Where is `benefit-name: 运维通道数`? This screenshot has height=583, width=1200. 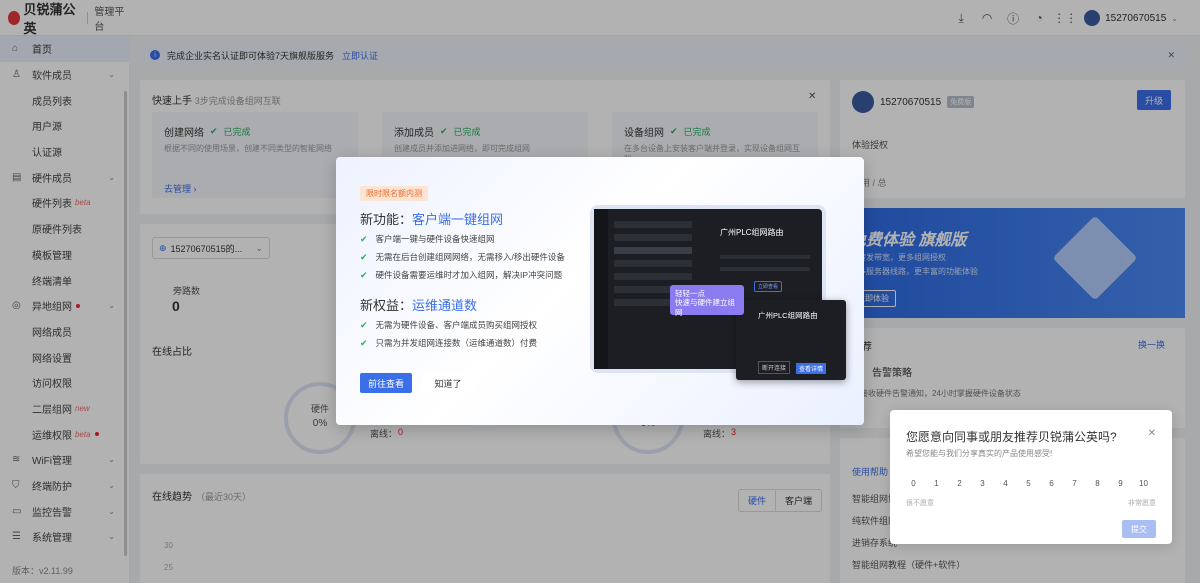 benefit-name: 运维通道数 is located at coordinates (445, 305).